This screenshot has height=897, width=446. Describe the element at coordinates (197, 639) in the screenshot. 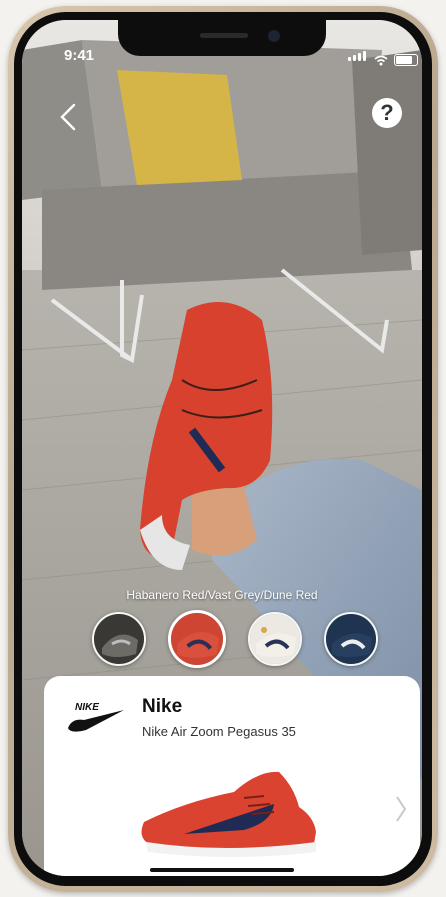

I see `swatch-habanero-red` at that location.